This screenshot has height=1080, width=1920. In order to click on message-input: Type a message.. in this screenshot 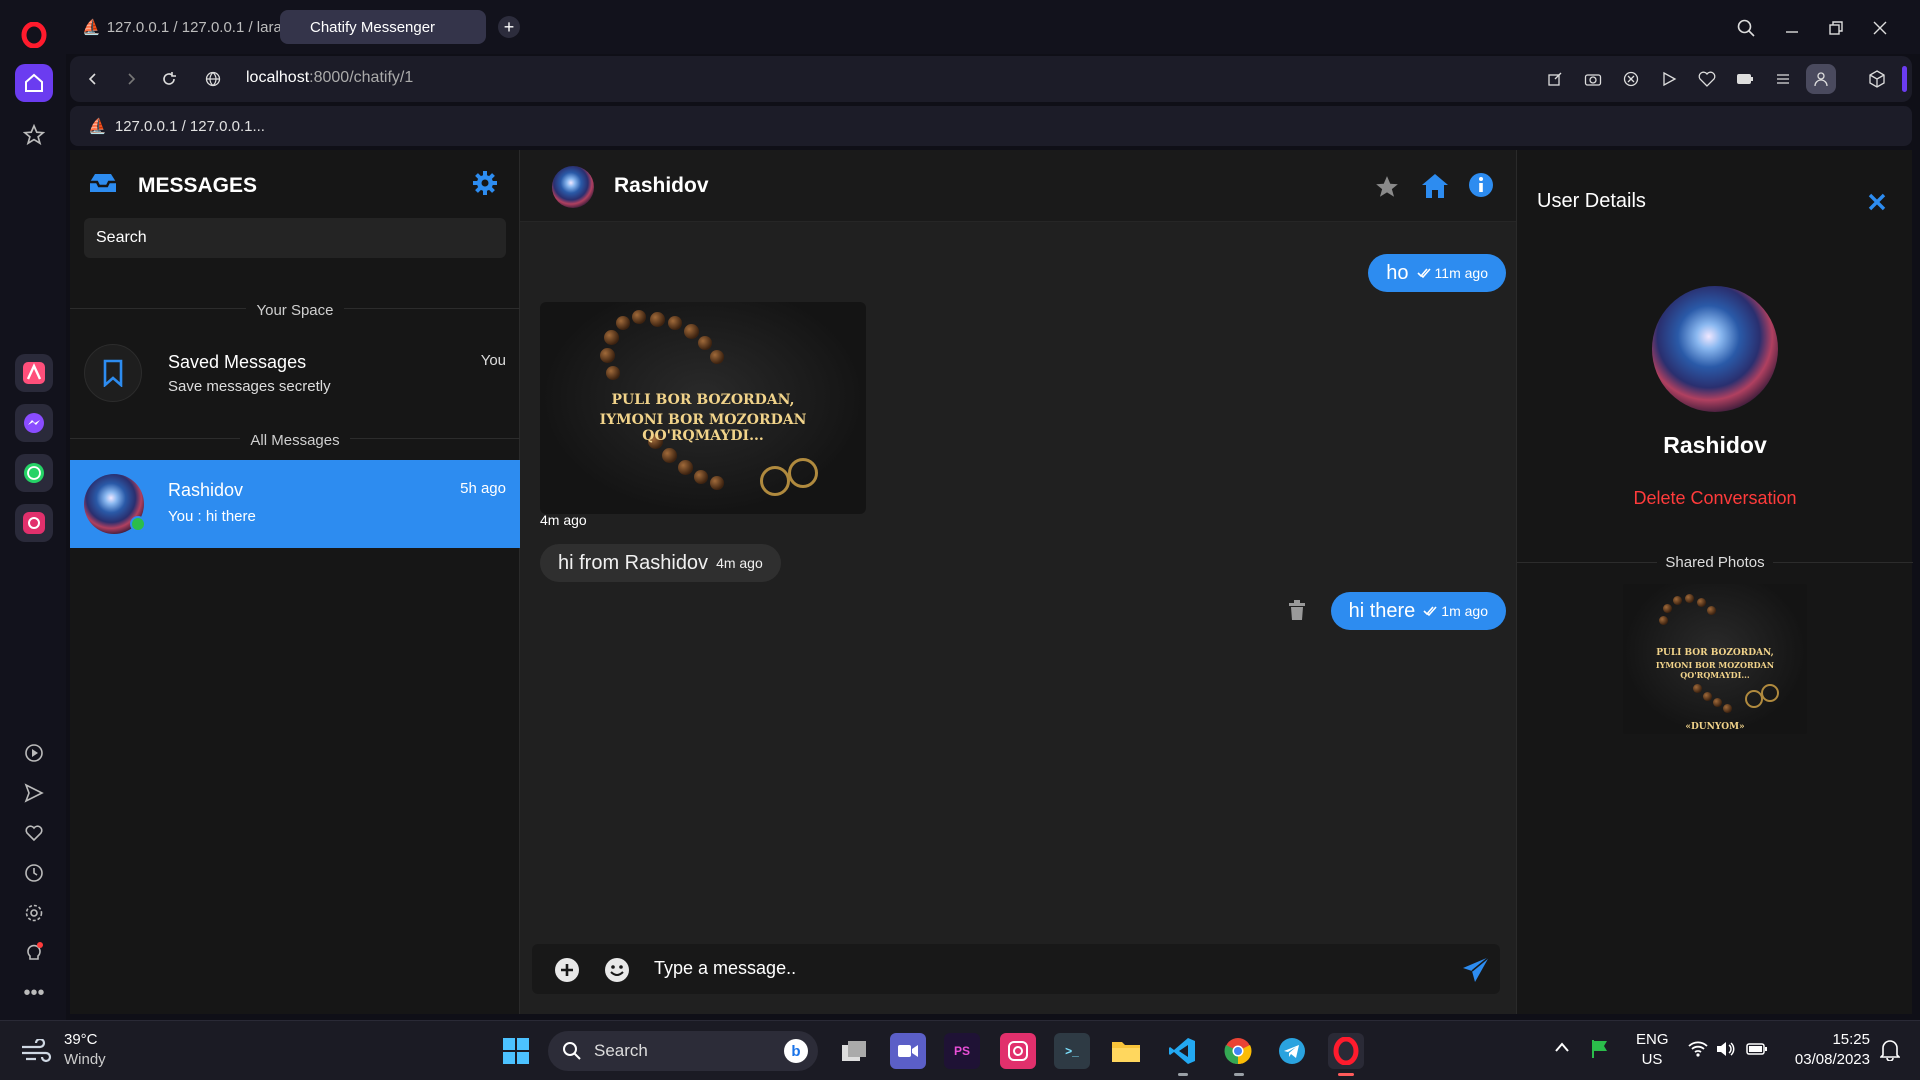, I will do `click(1004, 968)`.